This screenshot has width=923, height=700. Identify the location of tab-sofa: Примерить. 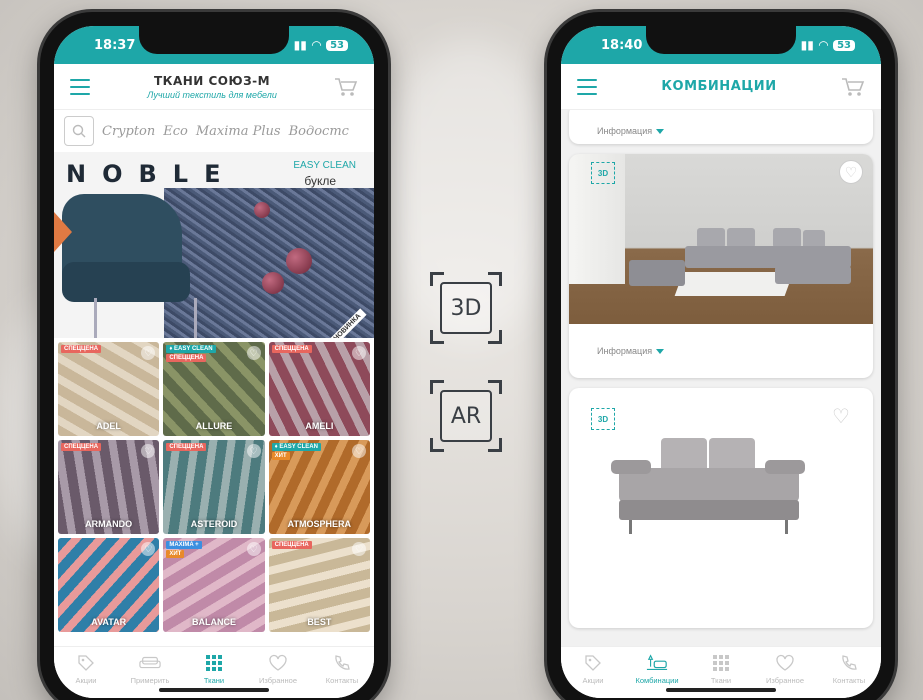
(150, 669).